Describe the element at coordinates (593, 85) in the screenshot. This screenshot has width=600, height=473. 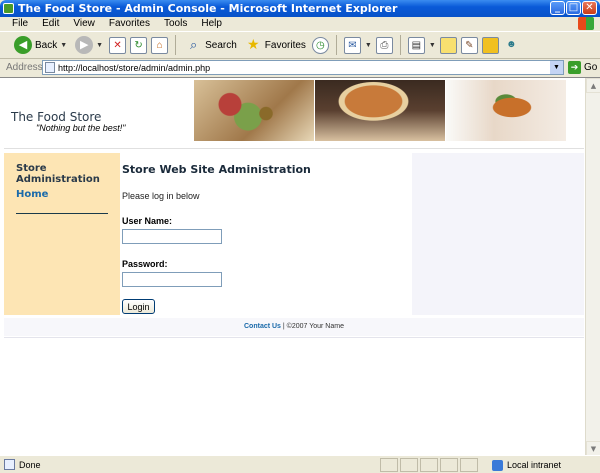
I see `scroll-up-icon: ▲` at that location.